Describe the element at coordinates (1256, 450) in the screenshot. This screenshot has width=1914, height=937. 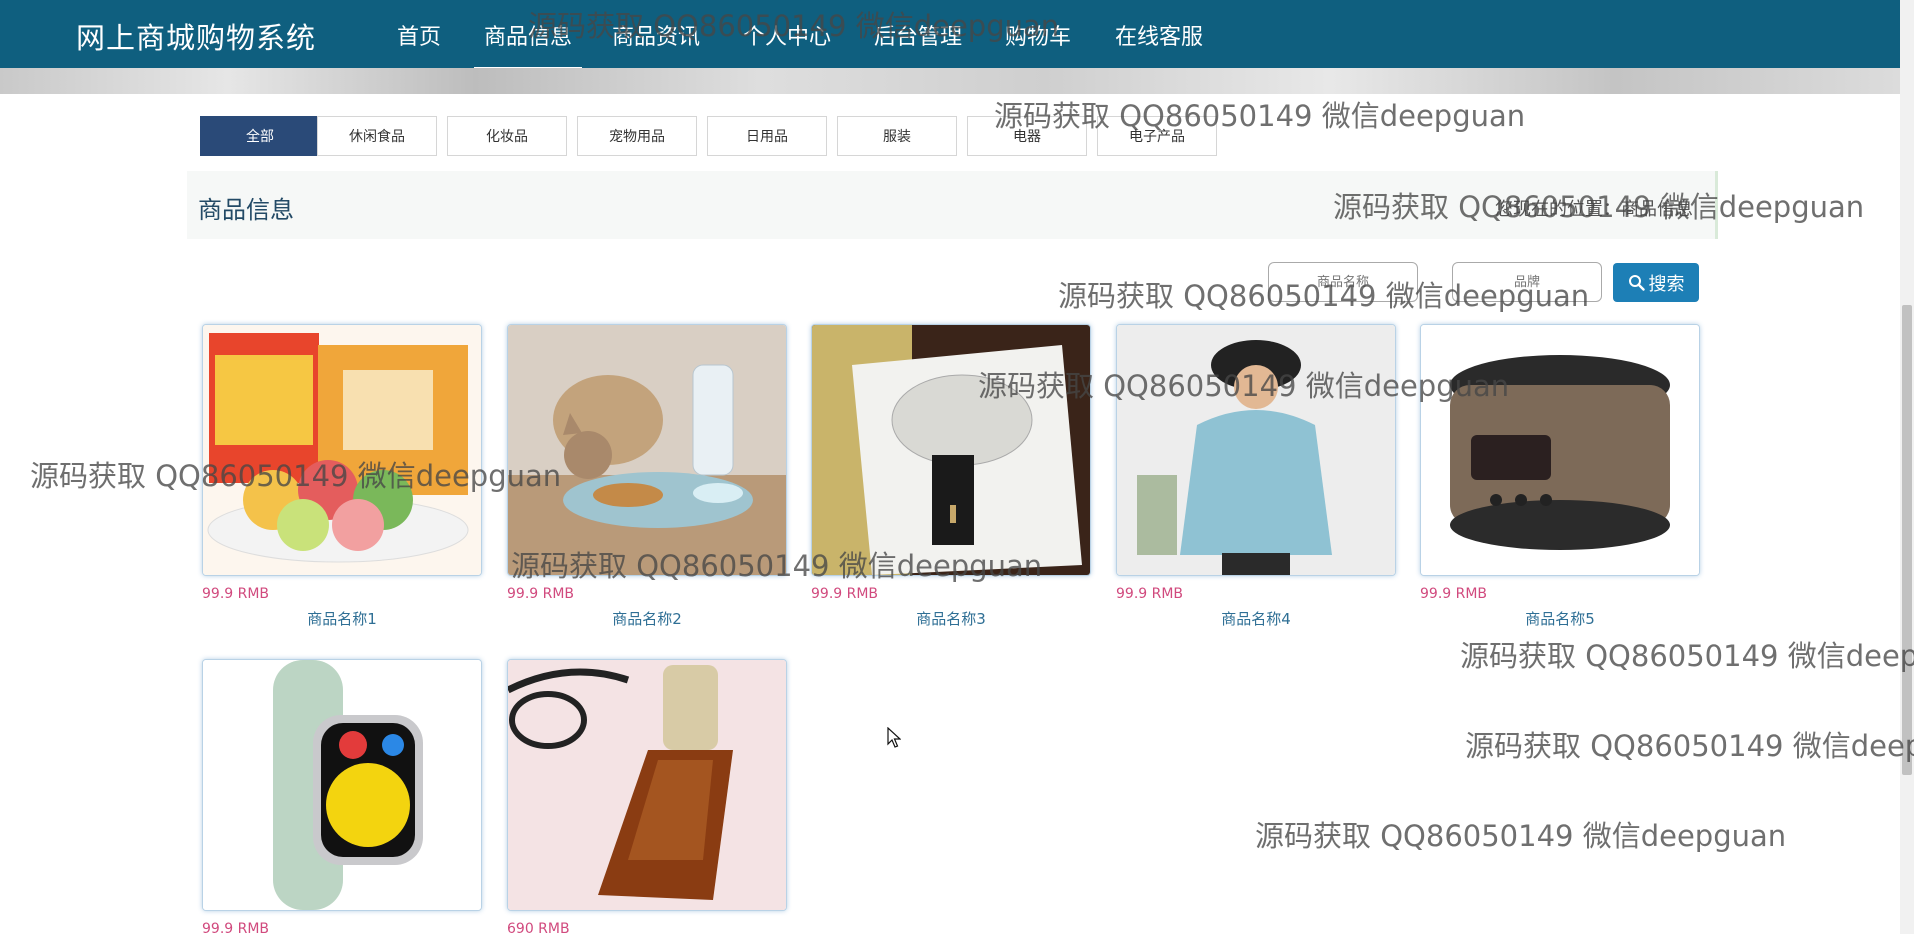
I see `product-image-hoodie` at that location.